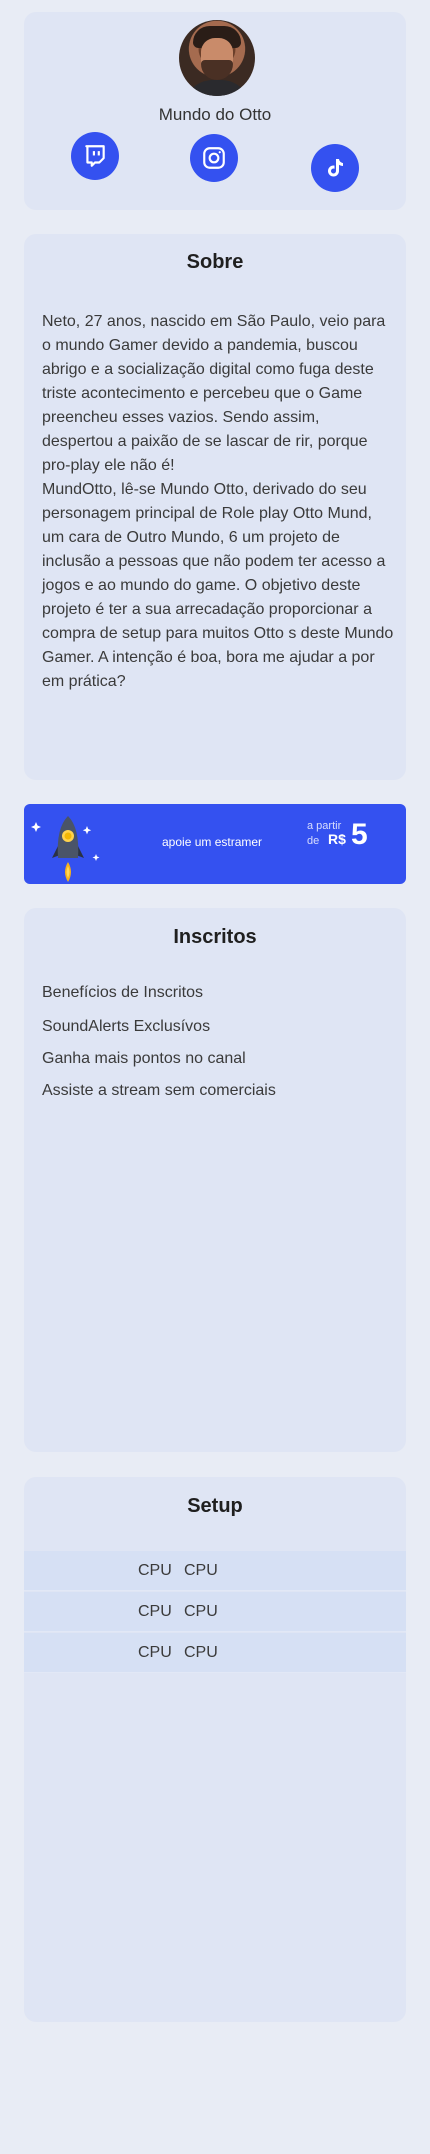 The width and height of the screenshot is (430, 2154). I want to click on twitch-icon, so click(95, 156).